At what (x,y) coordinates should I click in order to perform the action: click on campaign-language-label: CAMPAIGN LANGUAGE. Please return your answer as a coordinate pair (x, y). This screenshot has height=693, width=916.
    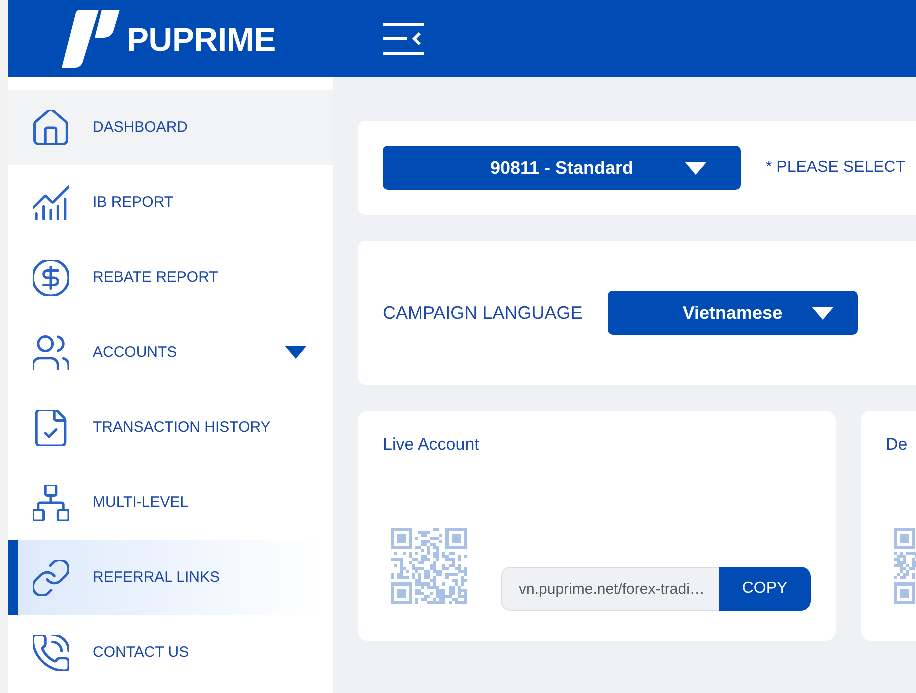
    Looking at the image, I should click on (483, 313).